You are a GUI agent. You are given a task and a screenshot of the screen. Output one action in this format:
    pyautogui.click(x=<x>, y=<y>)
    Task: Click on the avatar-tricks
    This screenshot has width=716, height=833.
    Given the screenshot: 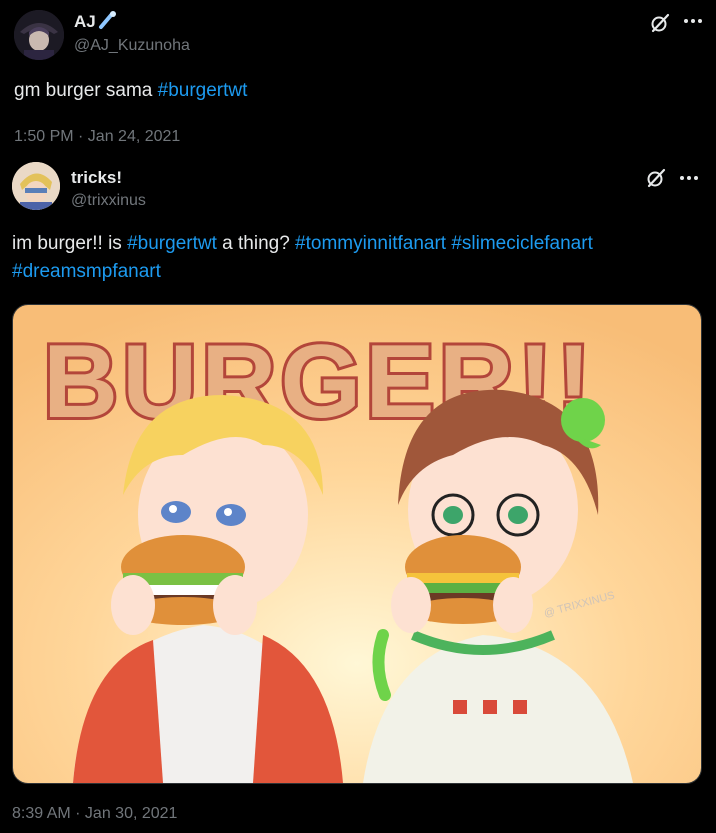 What is the action you would take?
    pyautogui.click(x=36, y=186)
    